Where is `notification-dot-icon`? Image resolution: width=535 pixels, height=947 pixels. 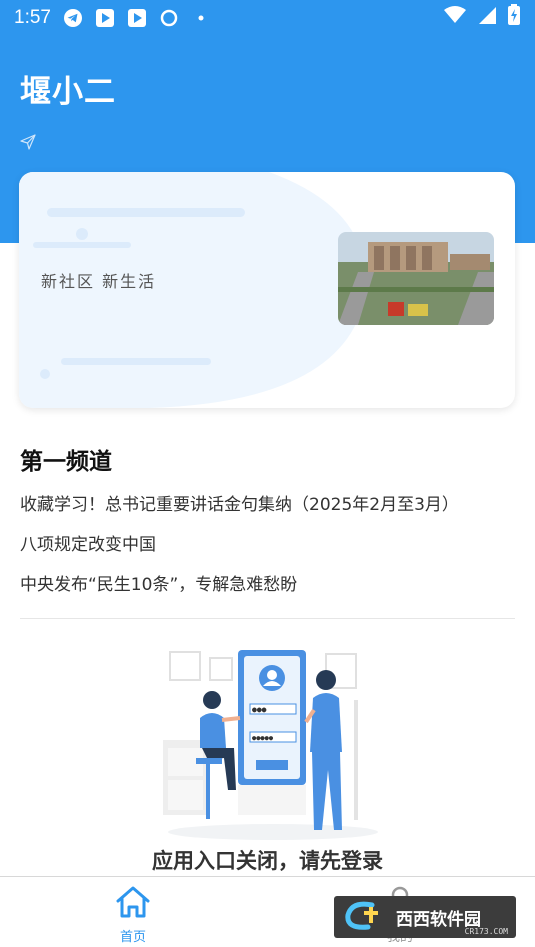 notification-dot-icon is located at coordinates (201, 18).